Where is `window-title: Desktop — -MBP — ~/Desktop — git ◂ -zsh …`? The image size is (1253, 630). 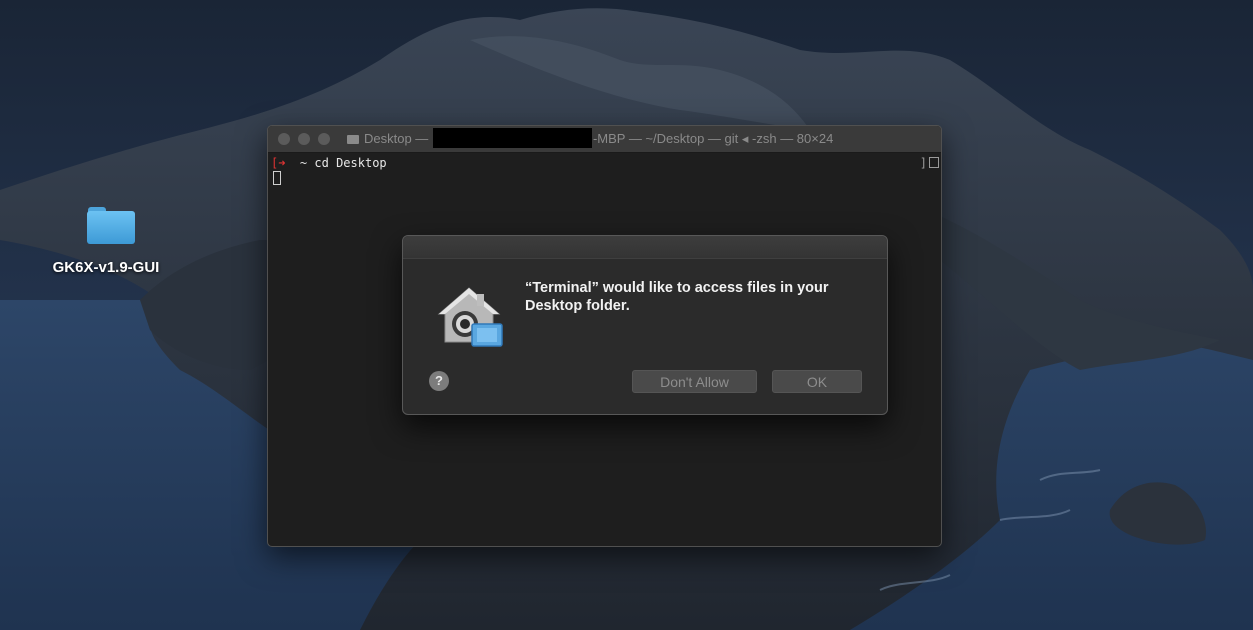
window-title: Desktop — -MBP — ~/Desktop — git ◂ -zsh … is located at coordinates (590, 139).